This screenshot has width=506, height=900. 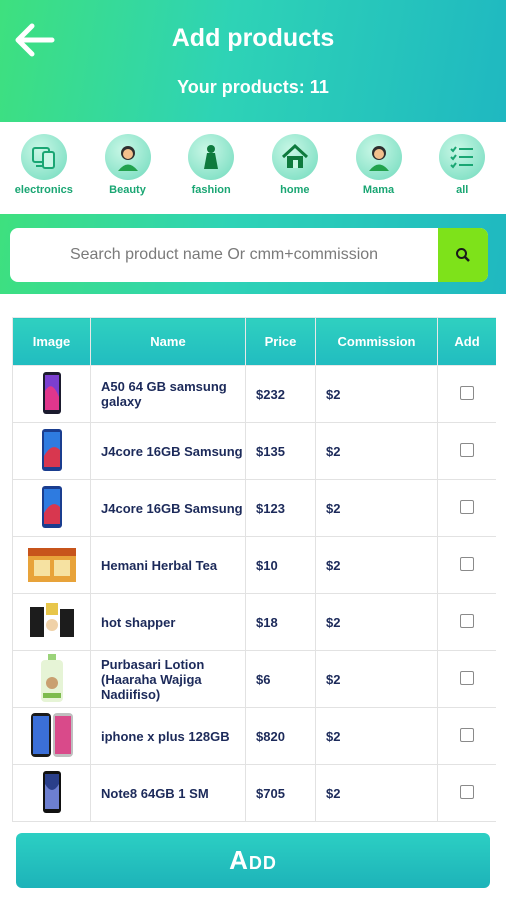 I want to click on category-electronics: electronics, so click(x=44, y=165).